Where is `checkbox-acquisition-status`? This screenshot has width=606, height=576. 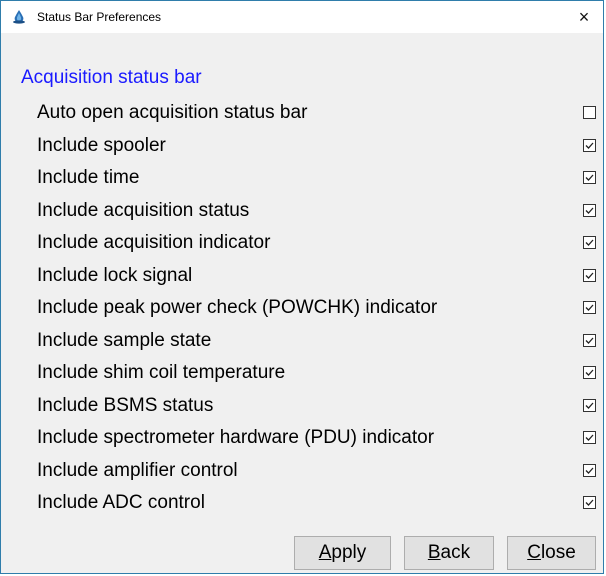 checkbox-acquisition-status is located at coordinates (589, 210).